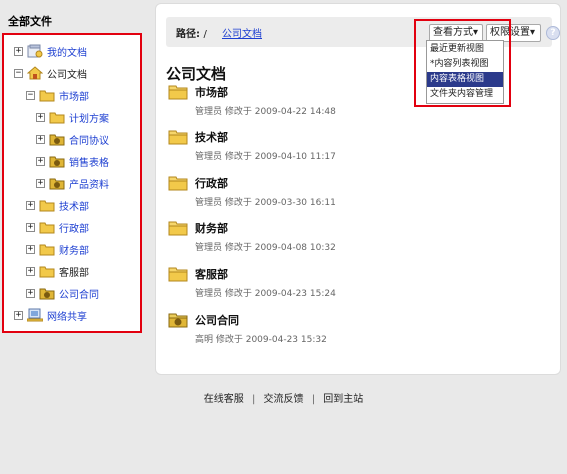  What do you see at coordinates (553, 33) in the screenshot?
I see `help-icon: ?` at bounding box center [553, 33].